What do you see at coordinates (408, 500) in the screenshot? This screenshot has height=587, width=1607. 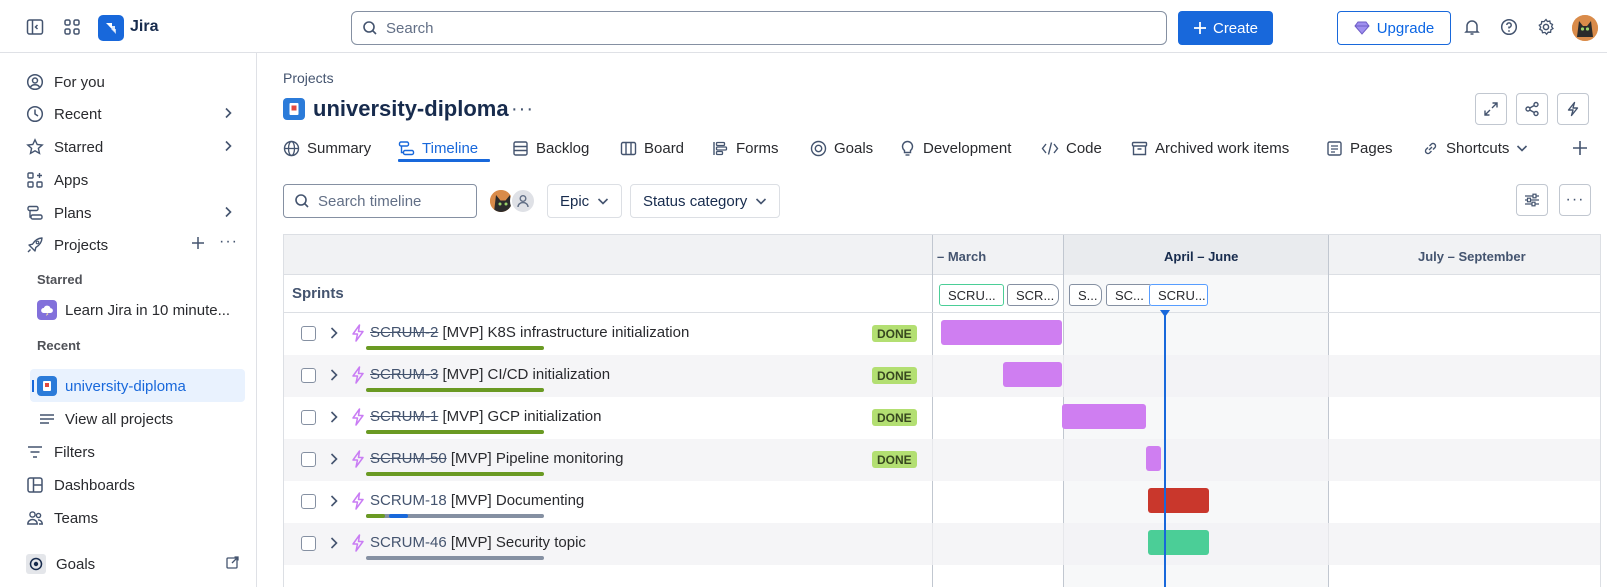 I see `issue-key: SCRUM-18` at bounding box center [408, 500].